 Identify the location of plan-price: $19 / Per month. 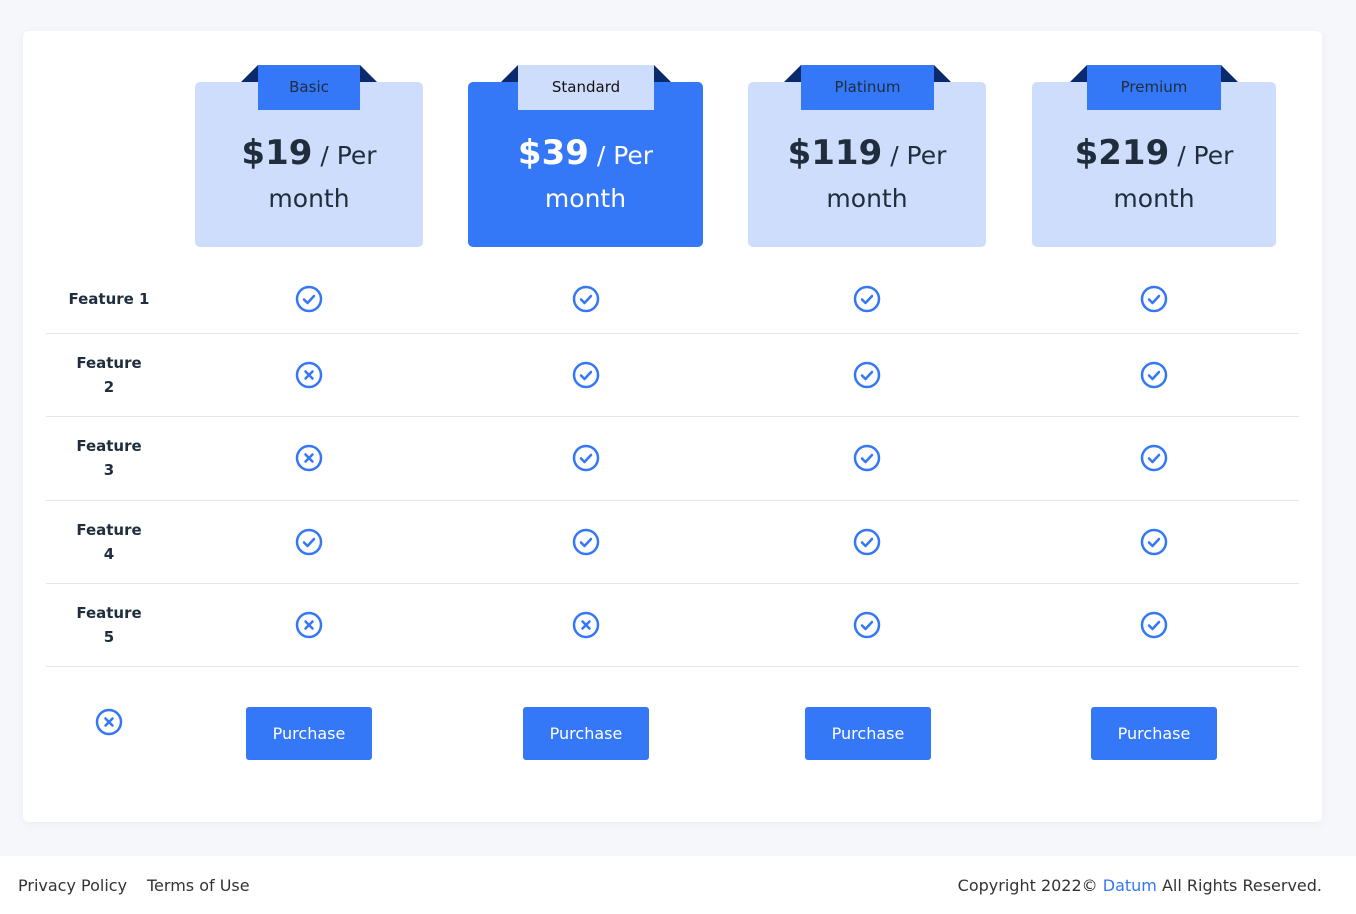
(309, 176).